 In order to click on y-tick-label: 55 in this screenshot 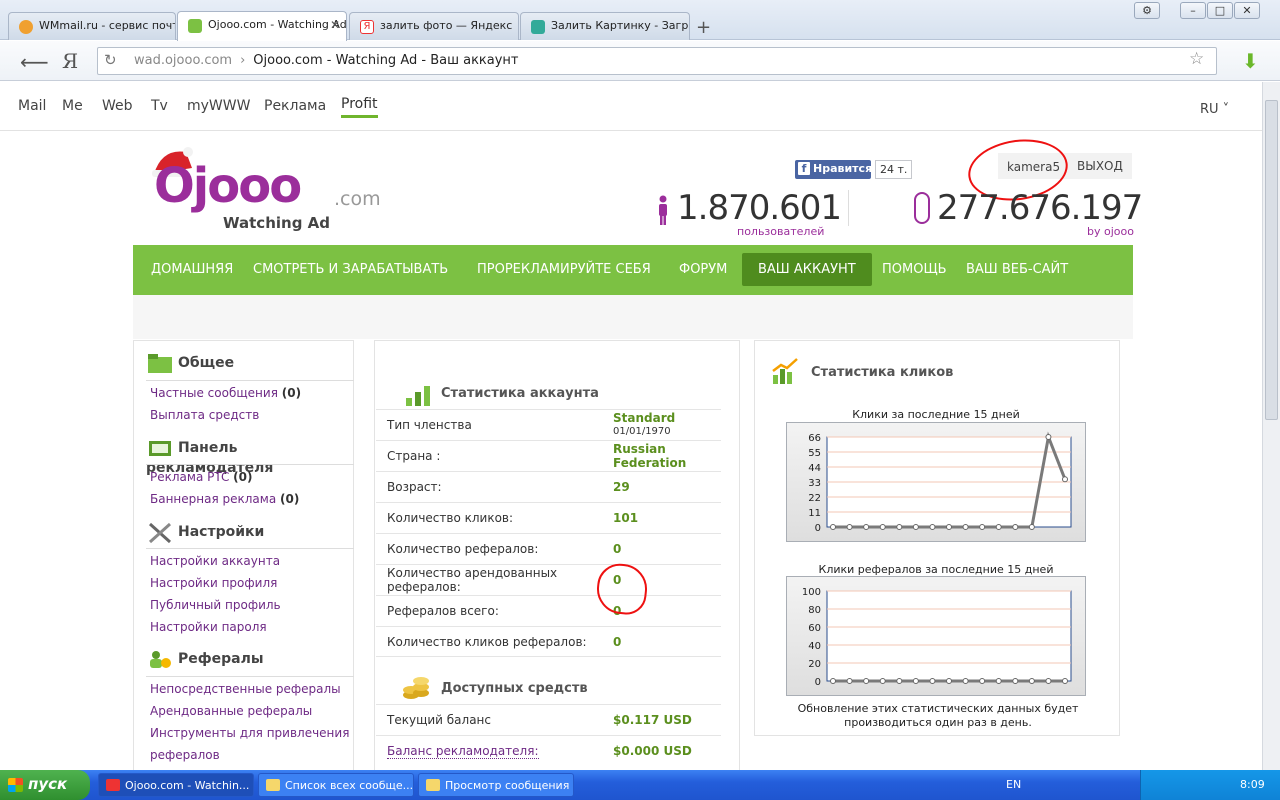, I will do `click(814, 453)`.